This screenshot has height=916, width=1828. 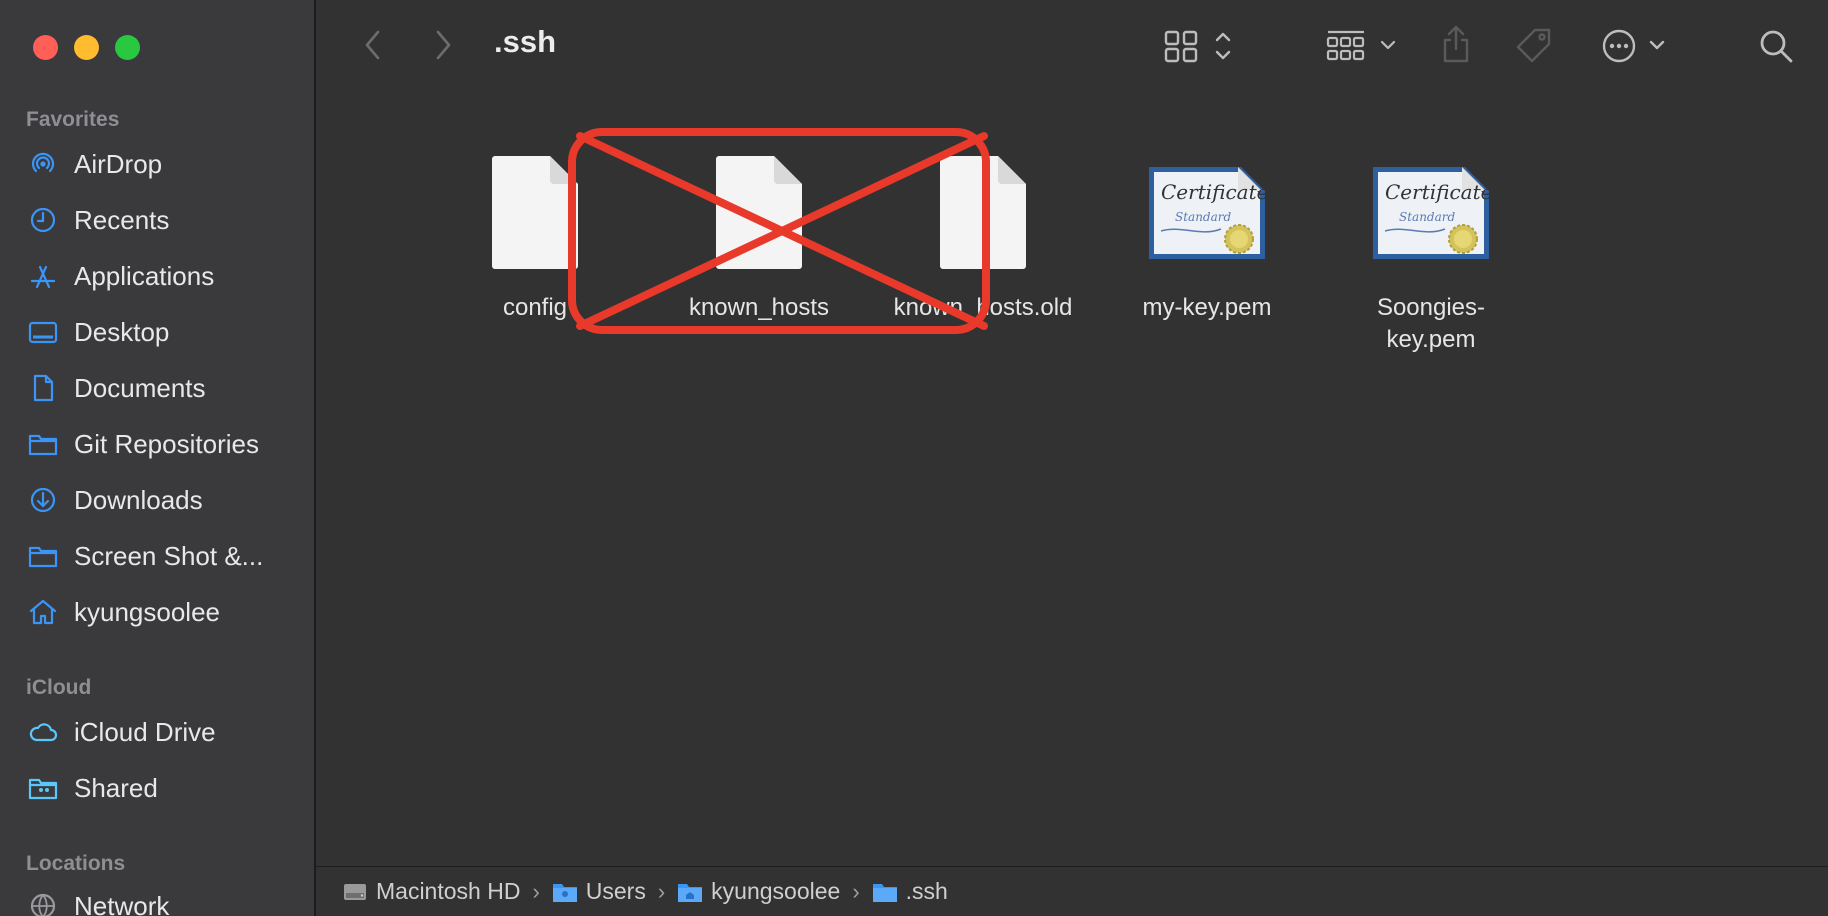 I want to click on path-item-kyungsoolee: kyungsoolee, so click(x=758, y=891).